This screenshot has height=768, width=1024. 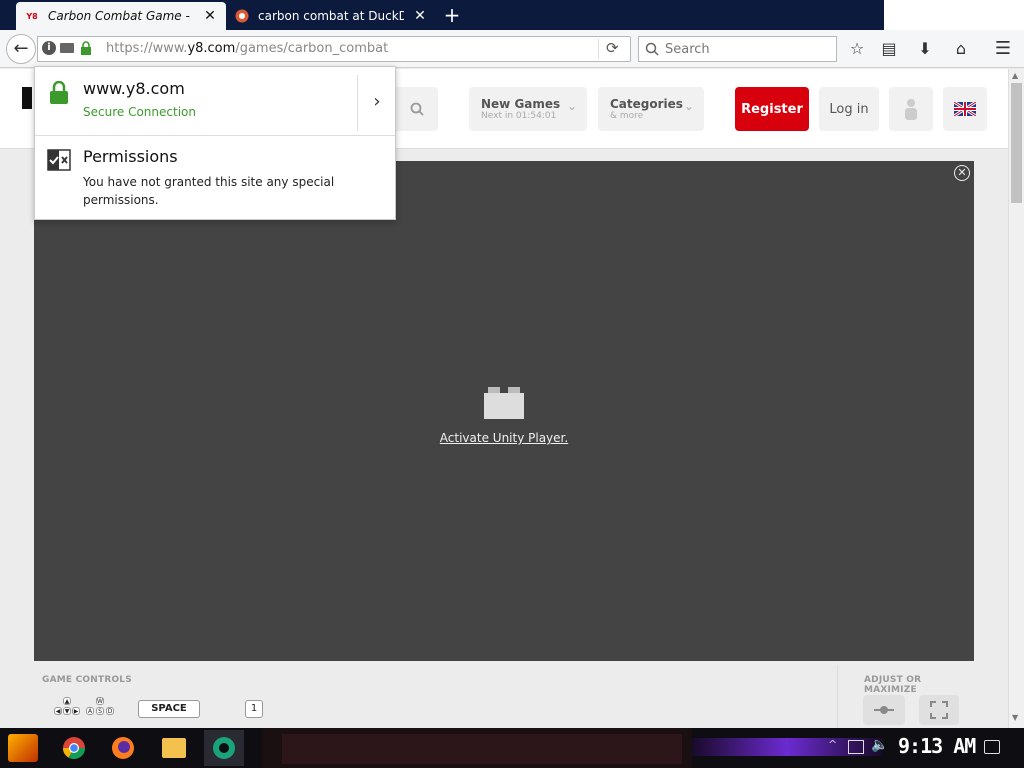 I want to click on info-icon: i, so click(x=49, y=48).